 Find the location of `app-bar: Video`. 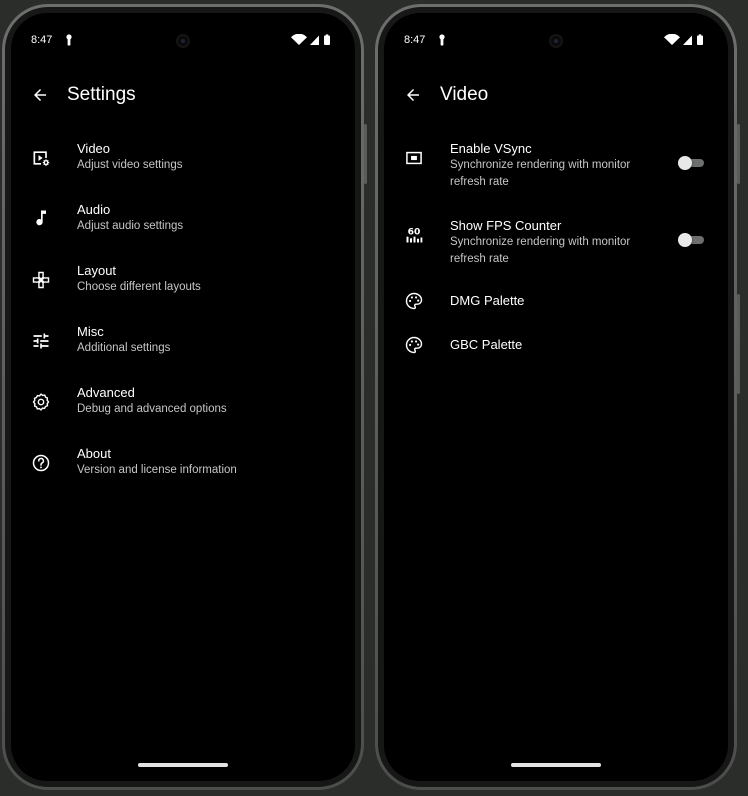

app-bar: Video is located at coordinates (556, 95).